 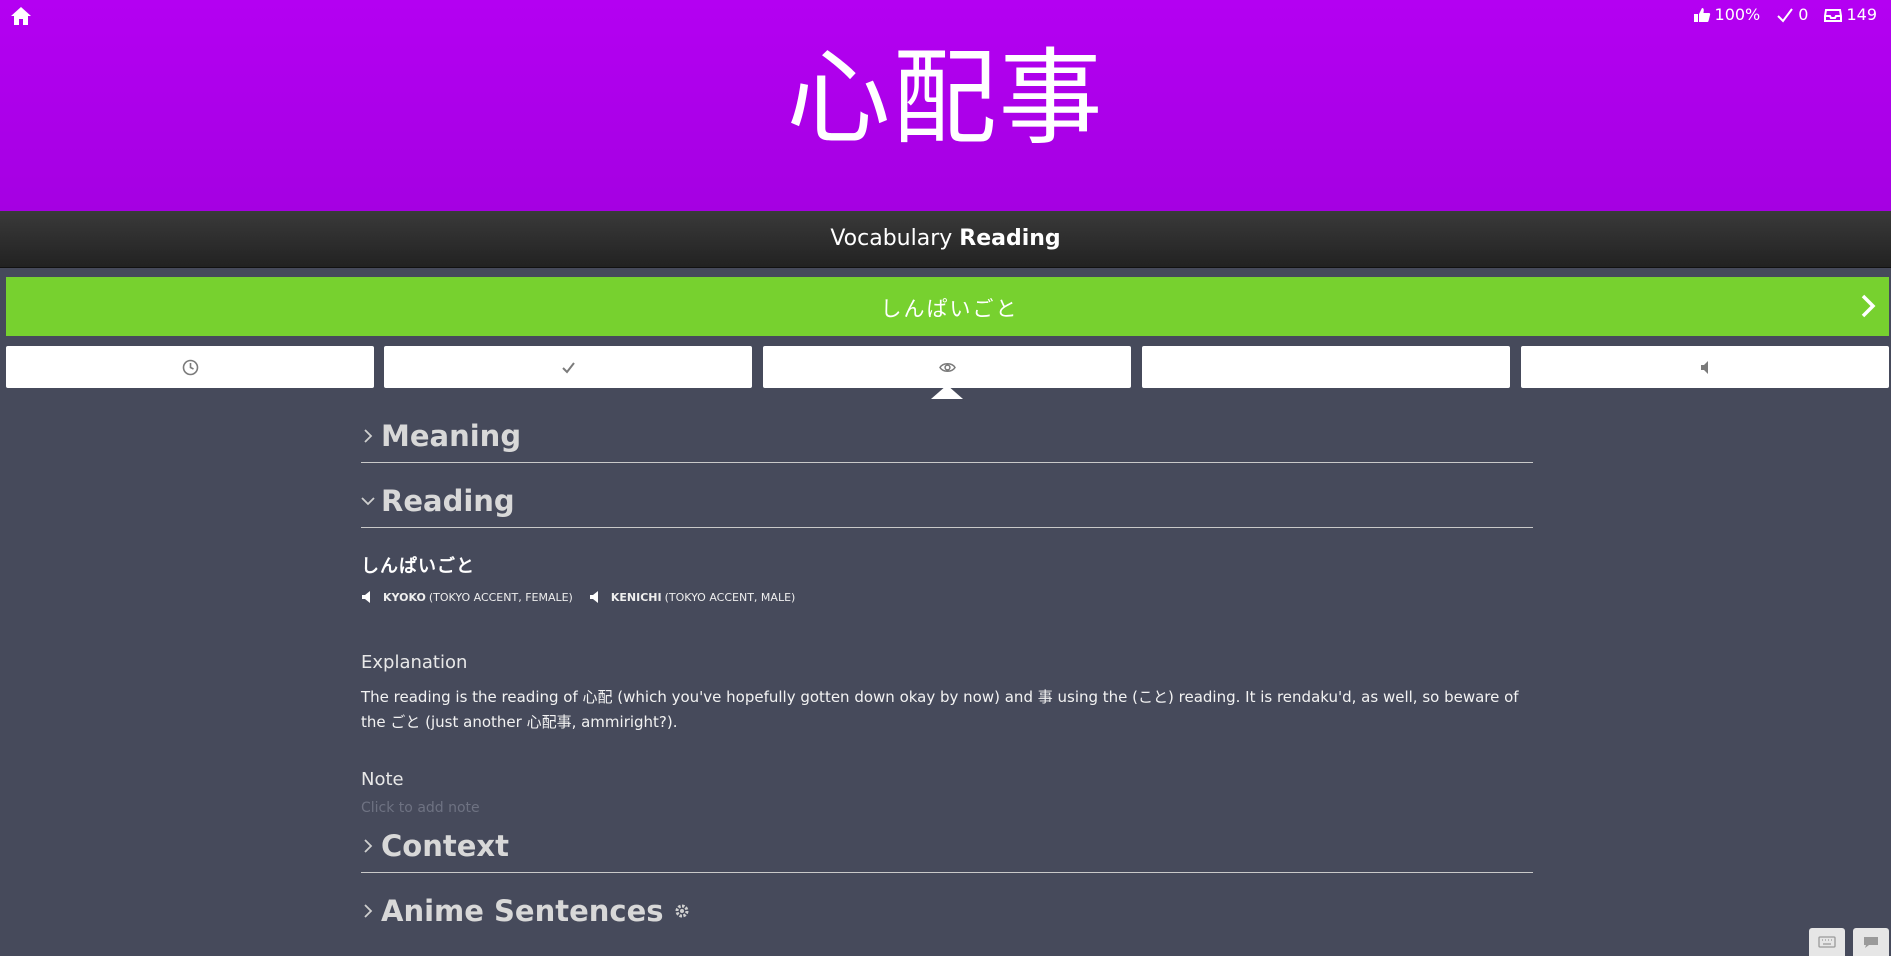 I want to click on chat-bubble-icon, so click(x=1871, y=942).